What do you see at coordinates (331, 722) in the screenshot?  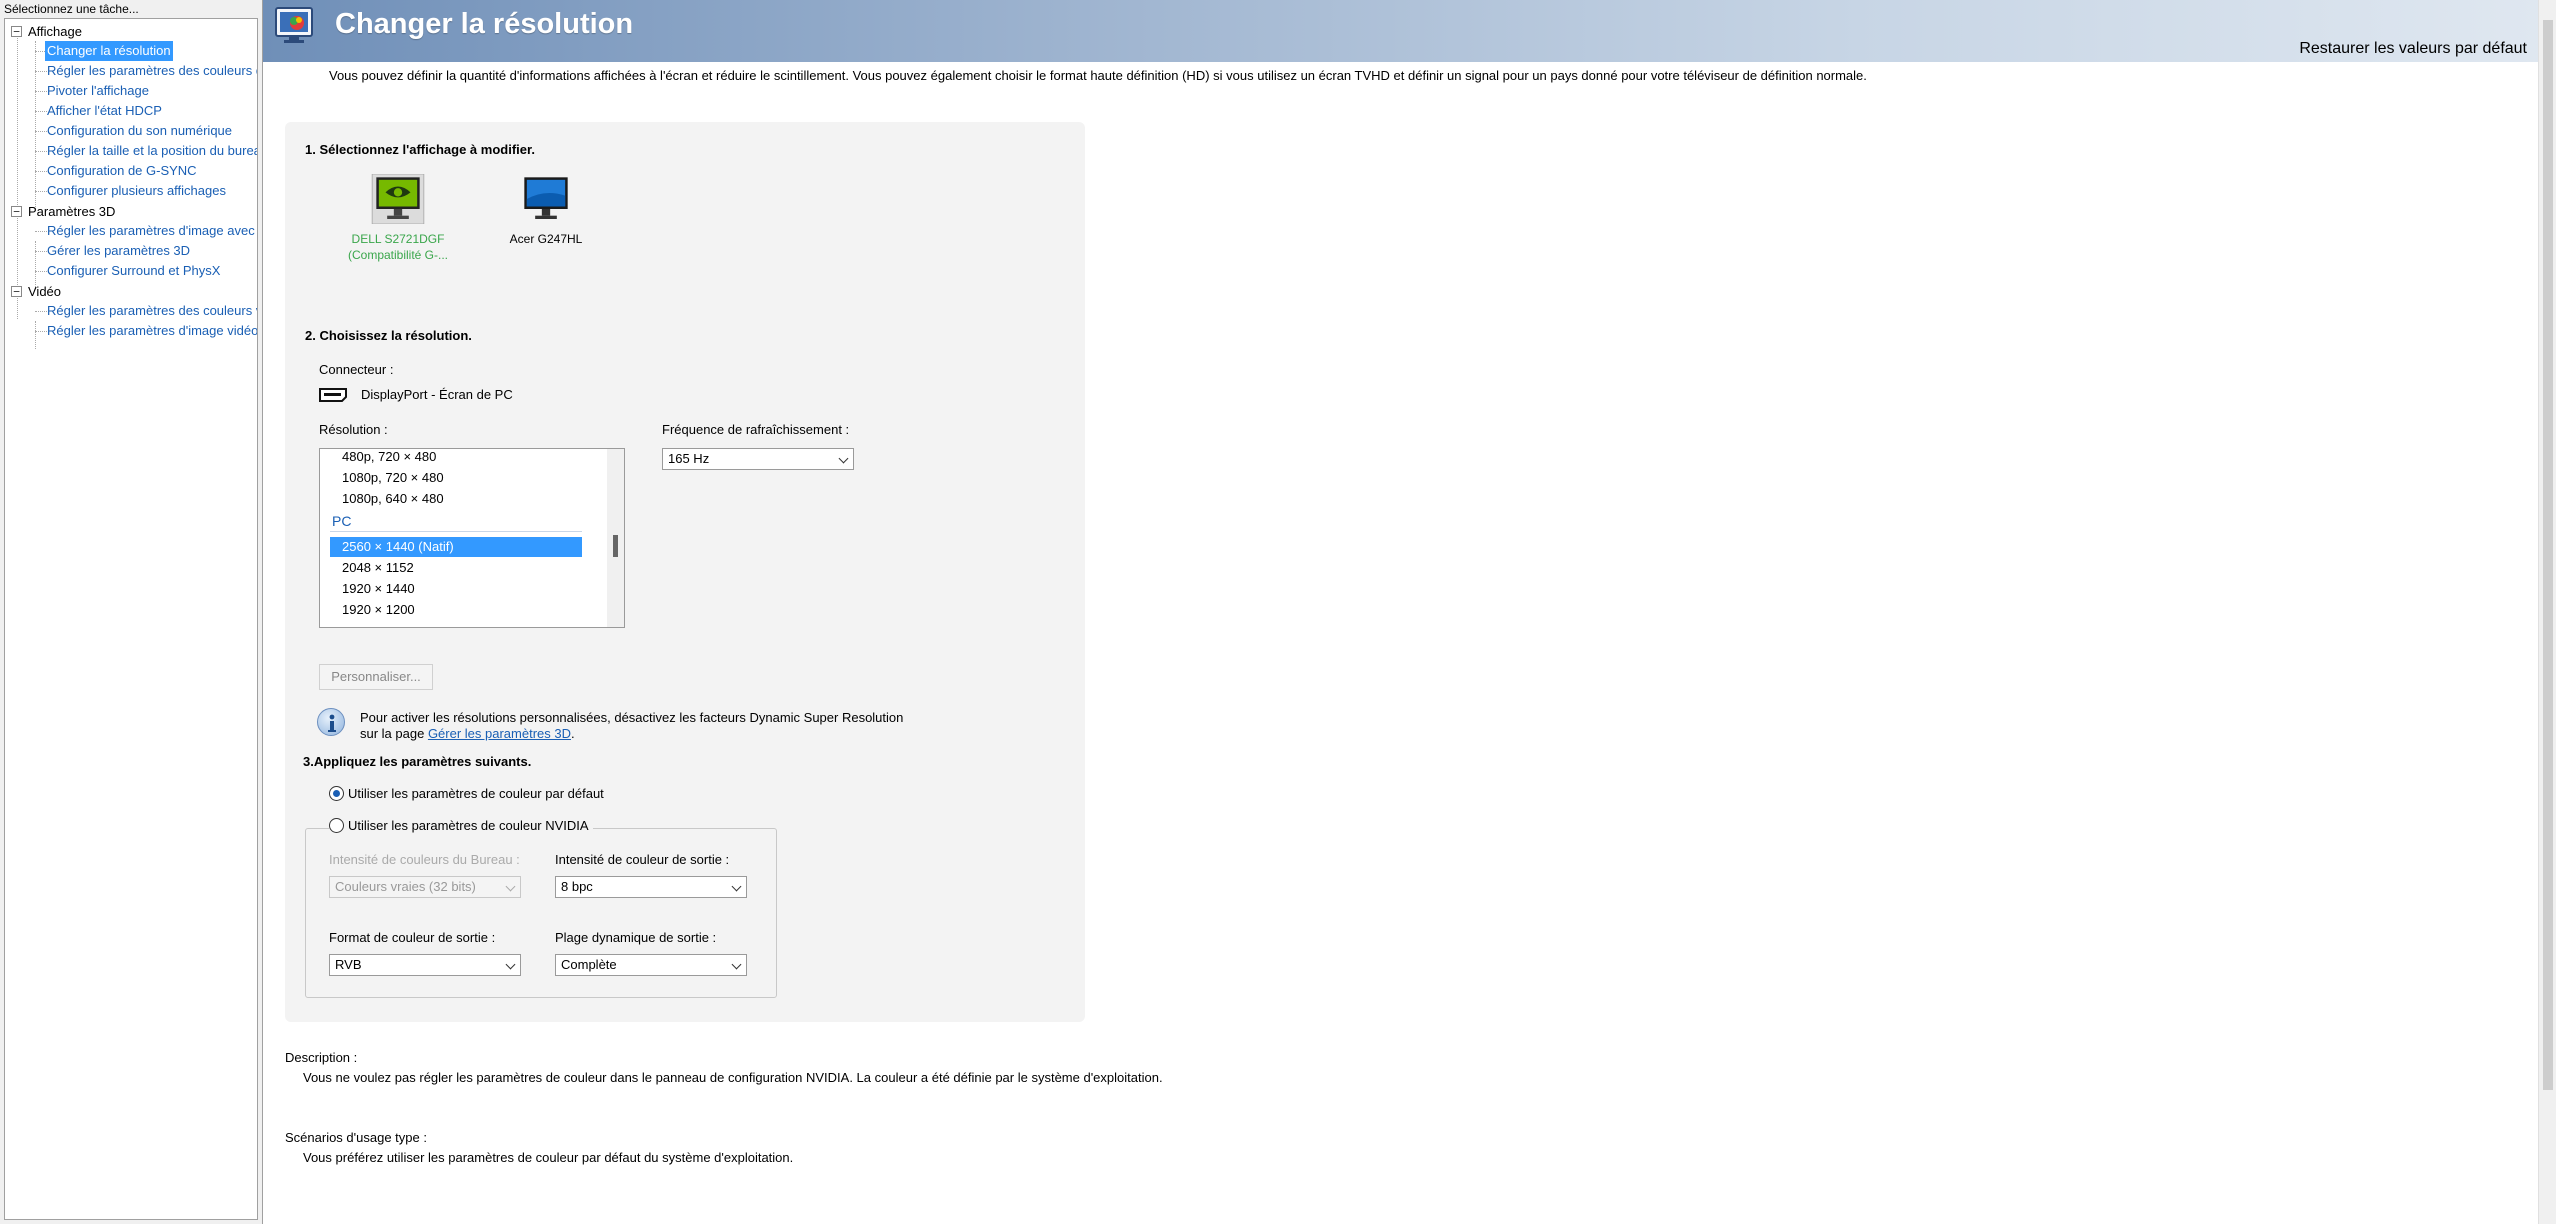 I see `info-icon` at bounding box center [331, 722].